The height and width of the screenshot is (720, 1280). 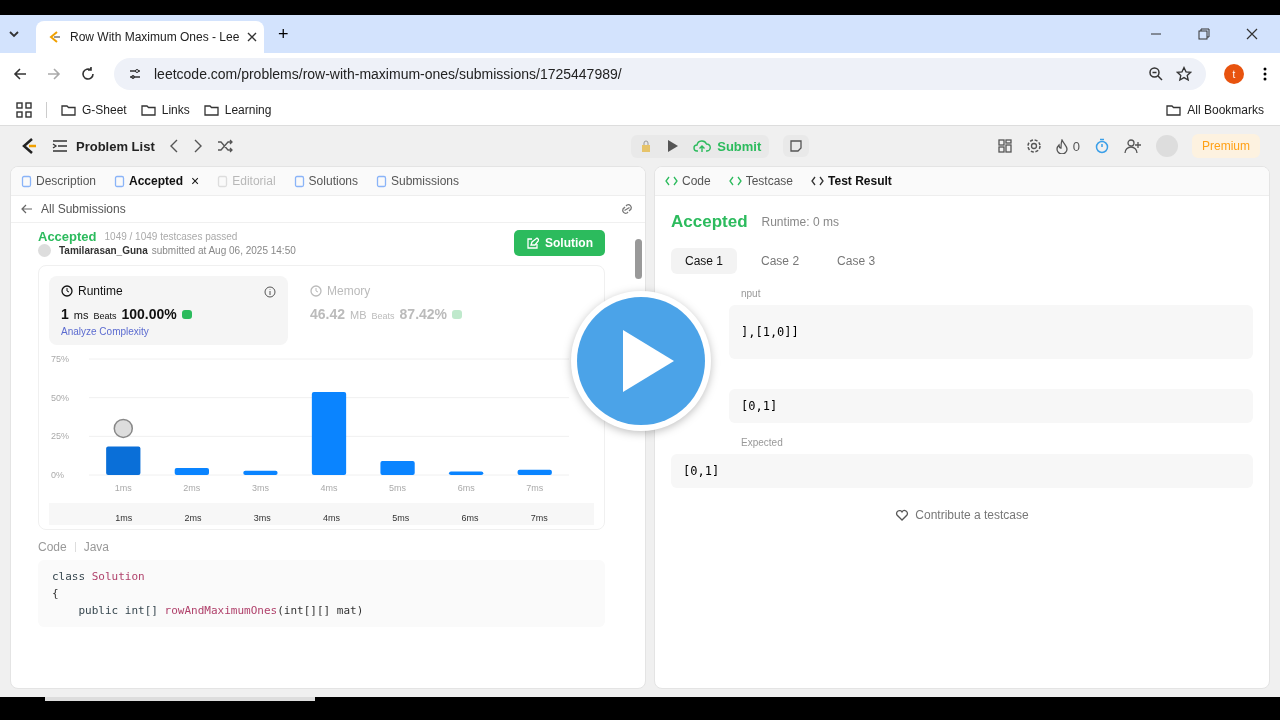 What do you see at coordinates (60, 359) in the screenshot?
I see `y-tick-label: 75%` at bounding box center [60, 359].